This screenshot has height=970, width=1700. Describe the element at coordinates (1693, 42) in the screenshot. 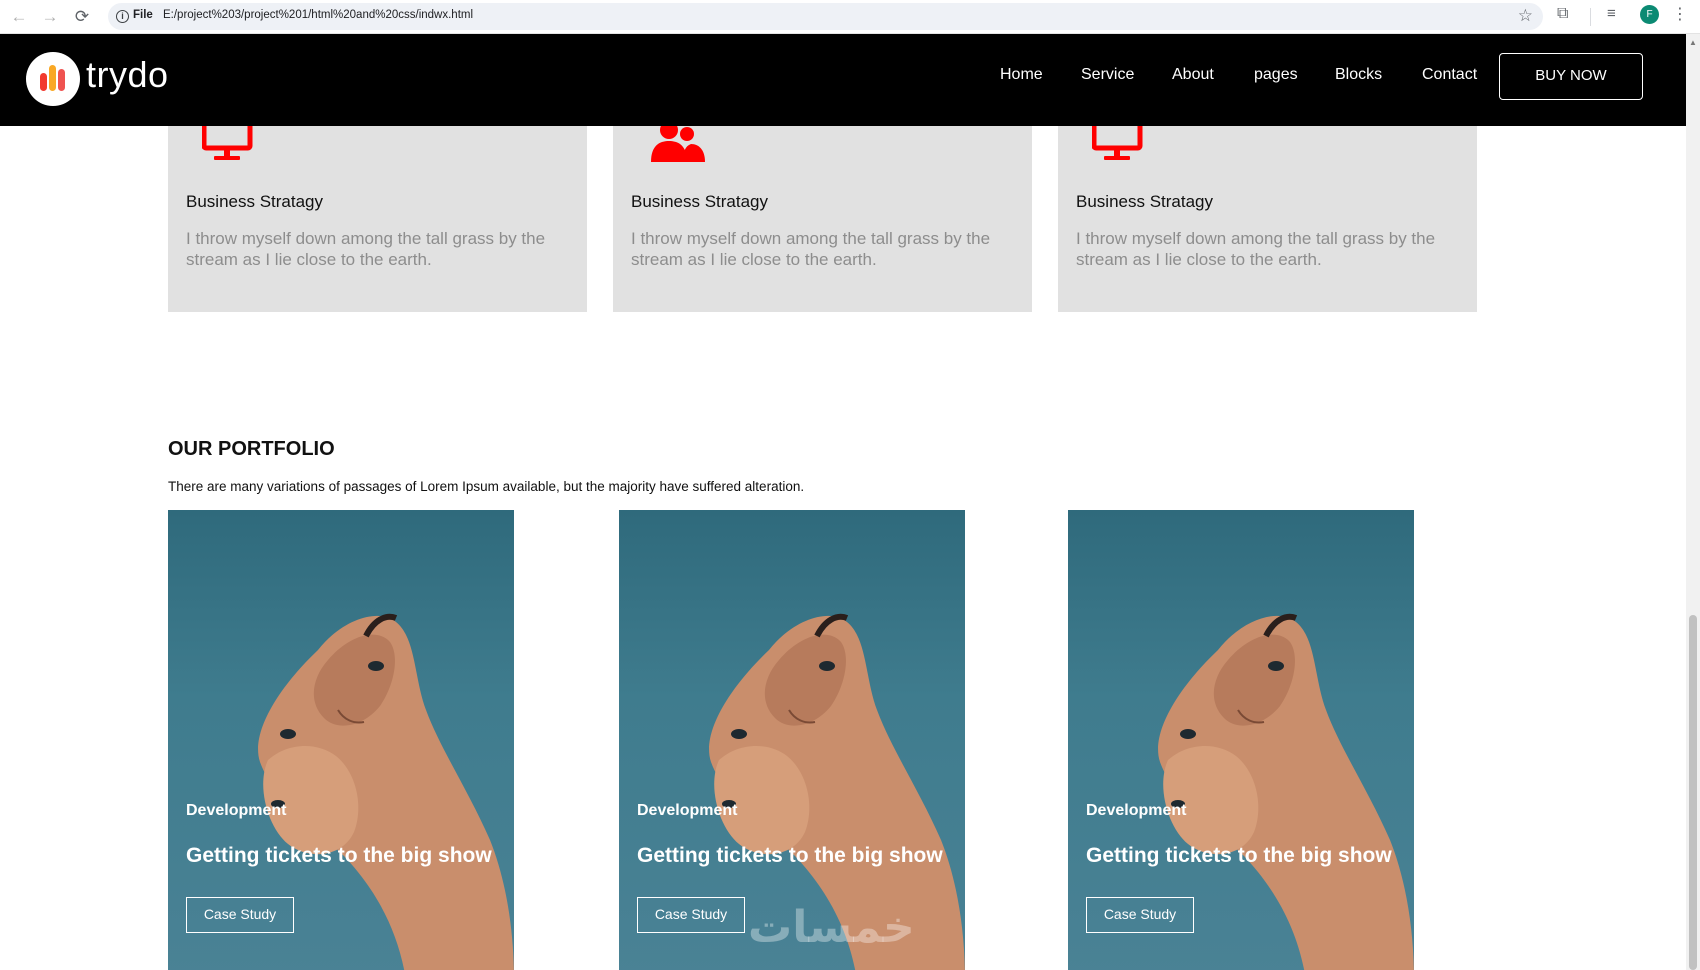

I see `scroll-up-arrow-icon: ▲` at that location.